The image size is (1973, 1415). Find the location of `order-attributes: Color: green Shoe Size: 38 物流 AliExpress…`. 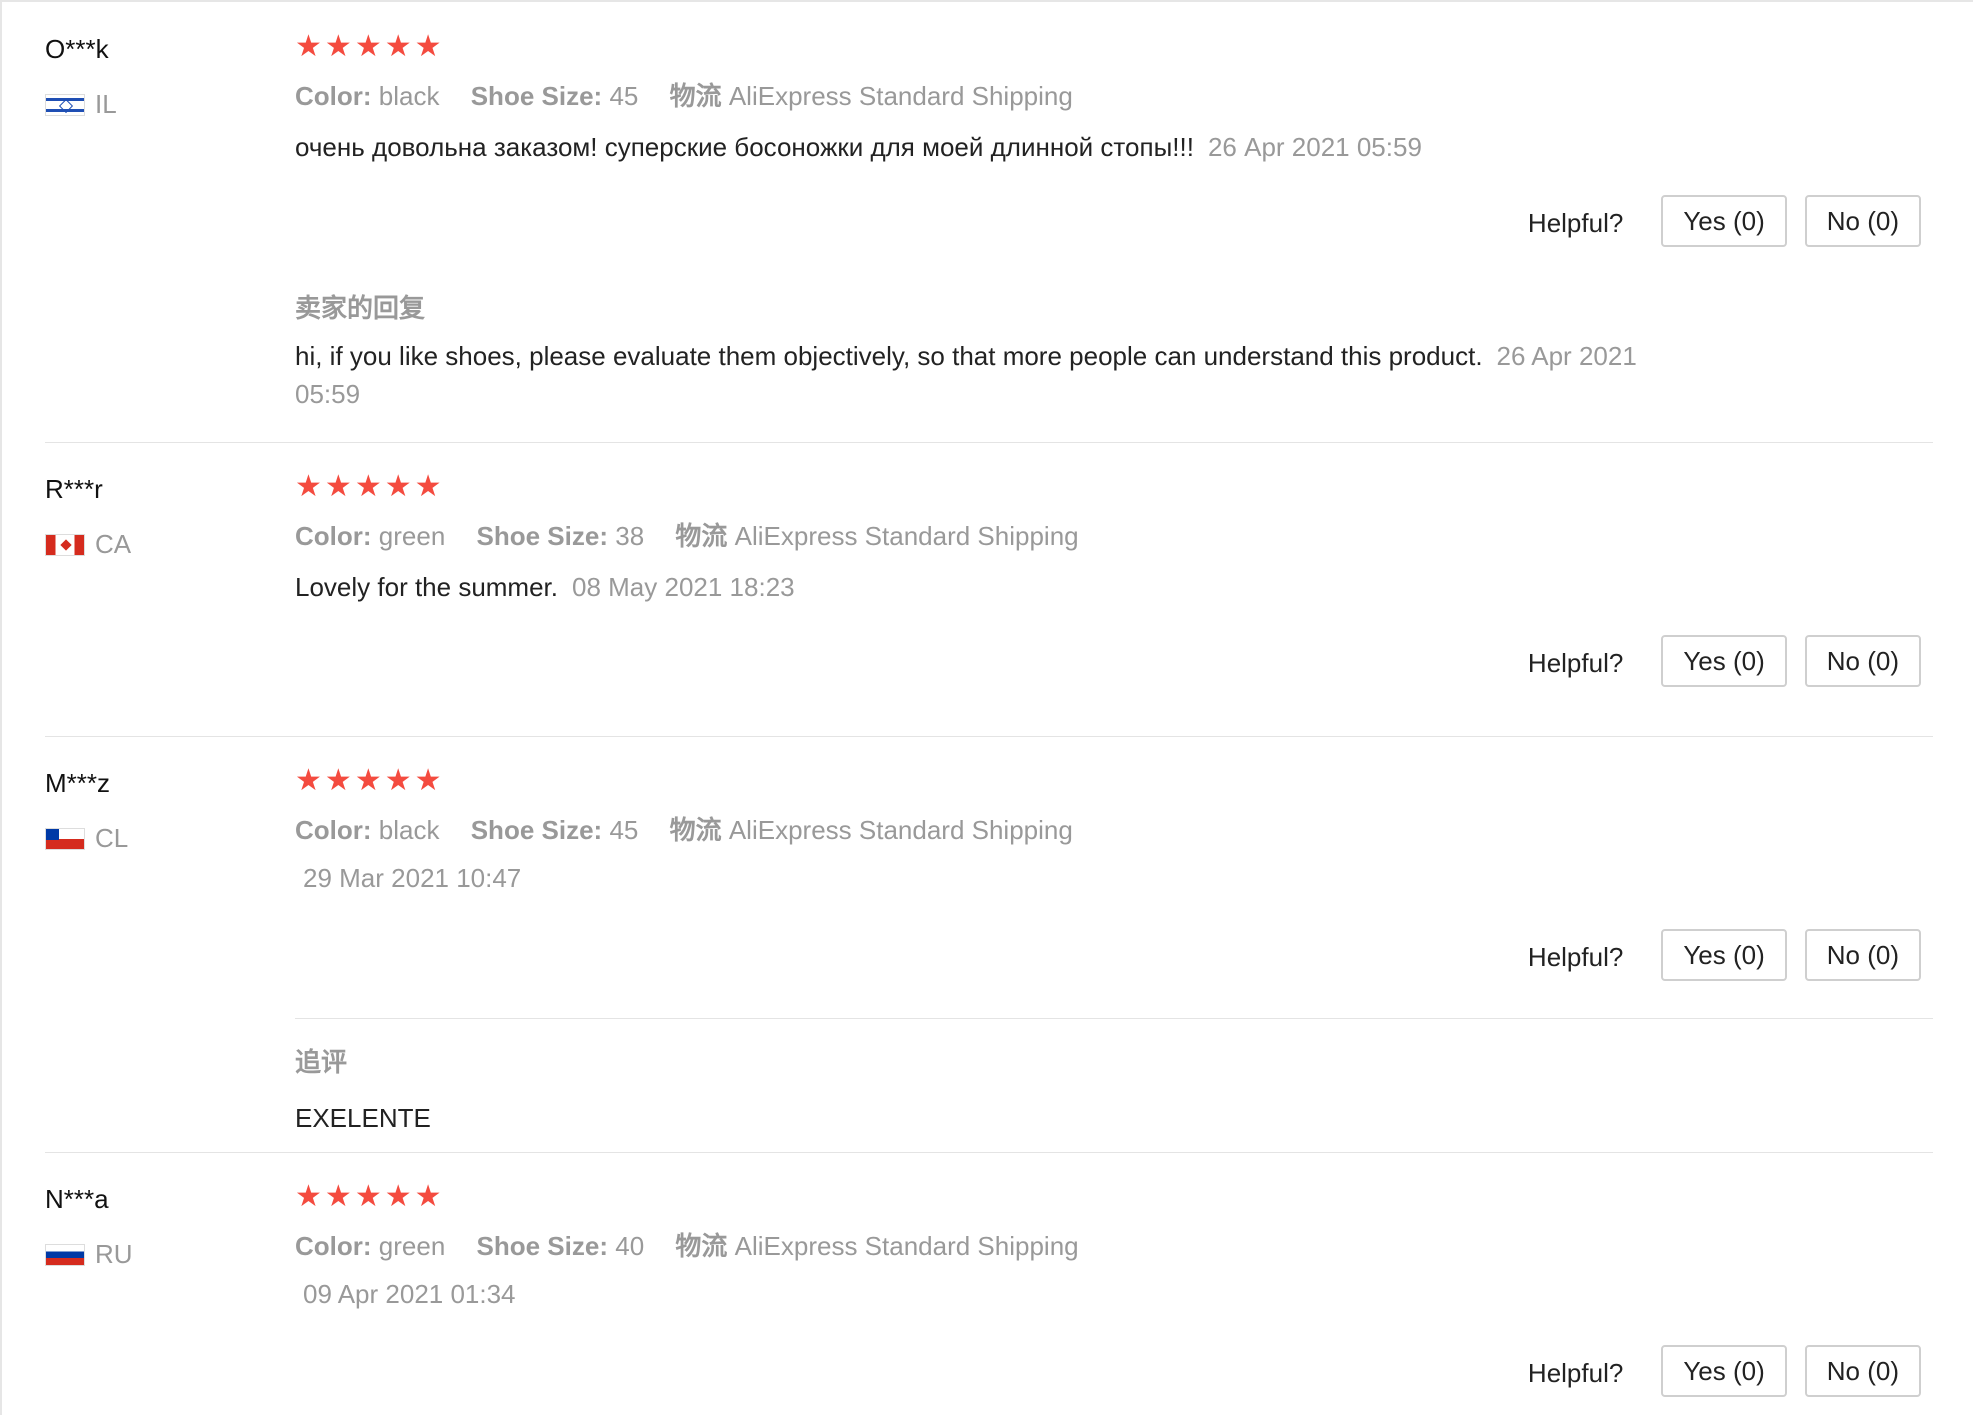

order-attributes: Color: green Shoe Size: 38 物流 AliExpress… is located at coordinates (1114, 534).